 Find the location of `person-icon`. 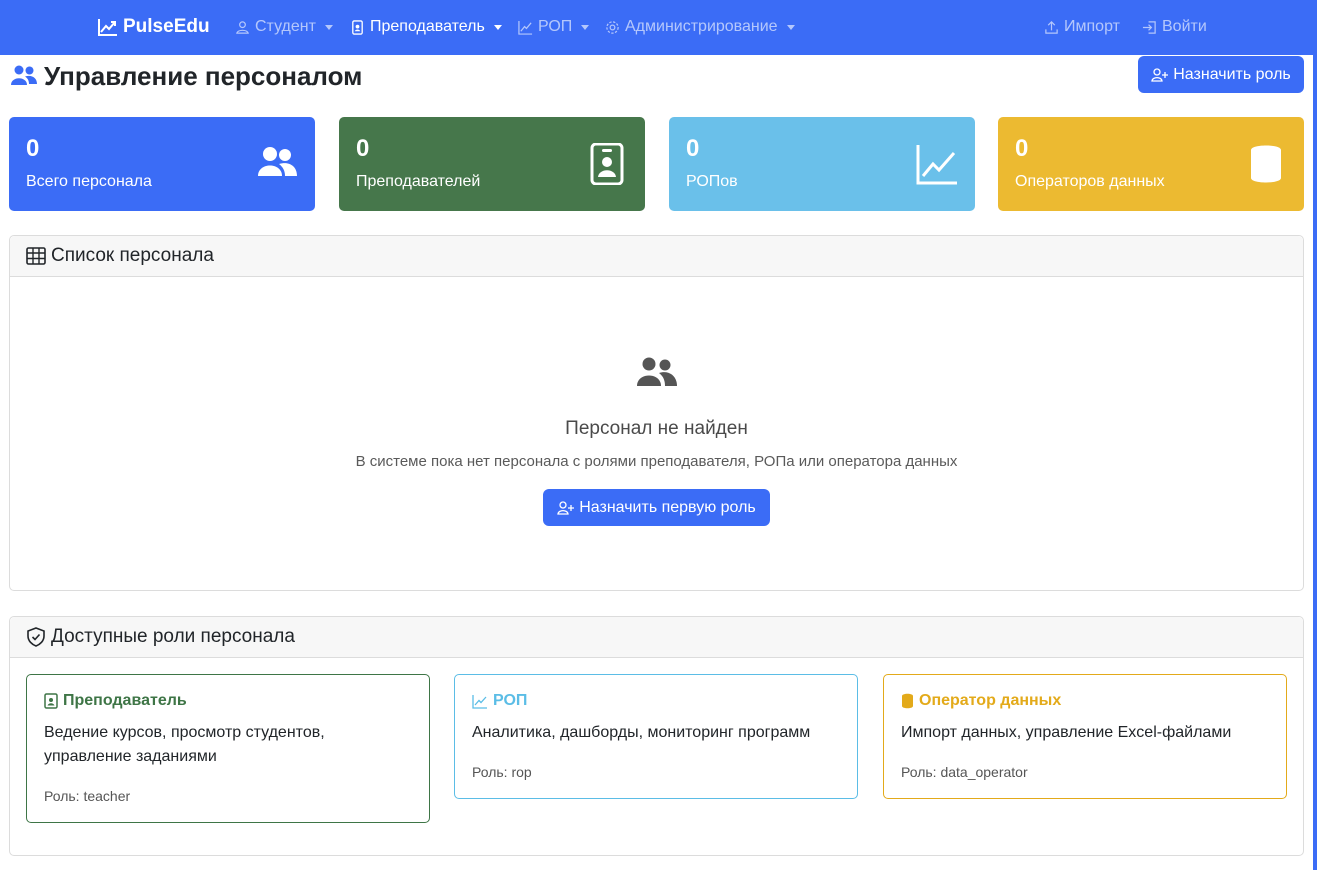

person-icon is located at coordinates (242, 27).